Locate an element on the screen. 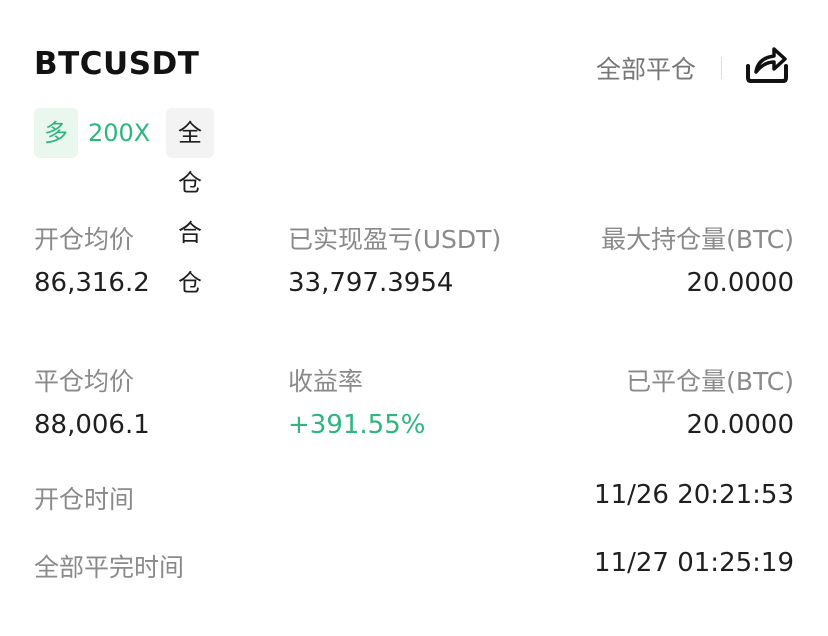 The height and width of the screenshot is (636, 828). realized-pnl-value: 33,797.3954 is located at coordinates (371, 283).